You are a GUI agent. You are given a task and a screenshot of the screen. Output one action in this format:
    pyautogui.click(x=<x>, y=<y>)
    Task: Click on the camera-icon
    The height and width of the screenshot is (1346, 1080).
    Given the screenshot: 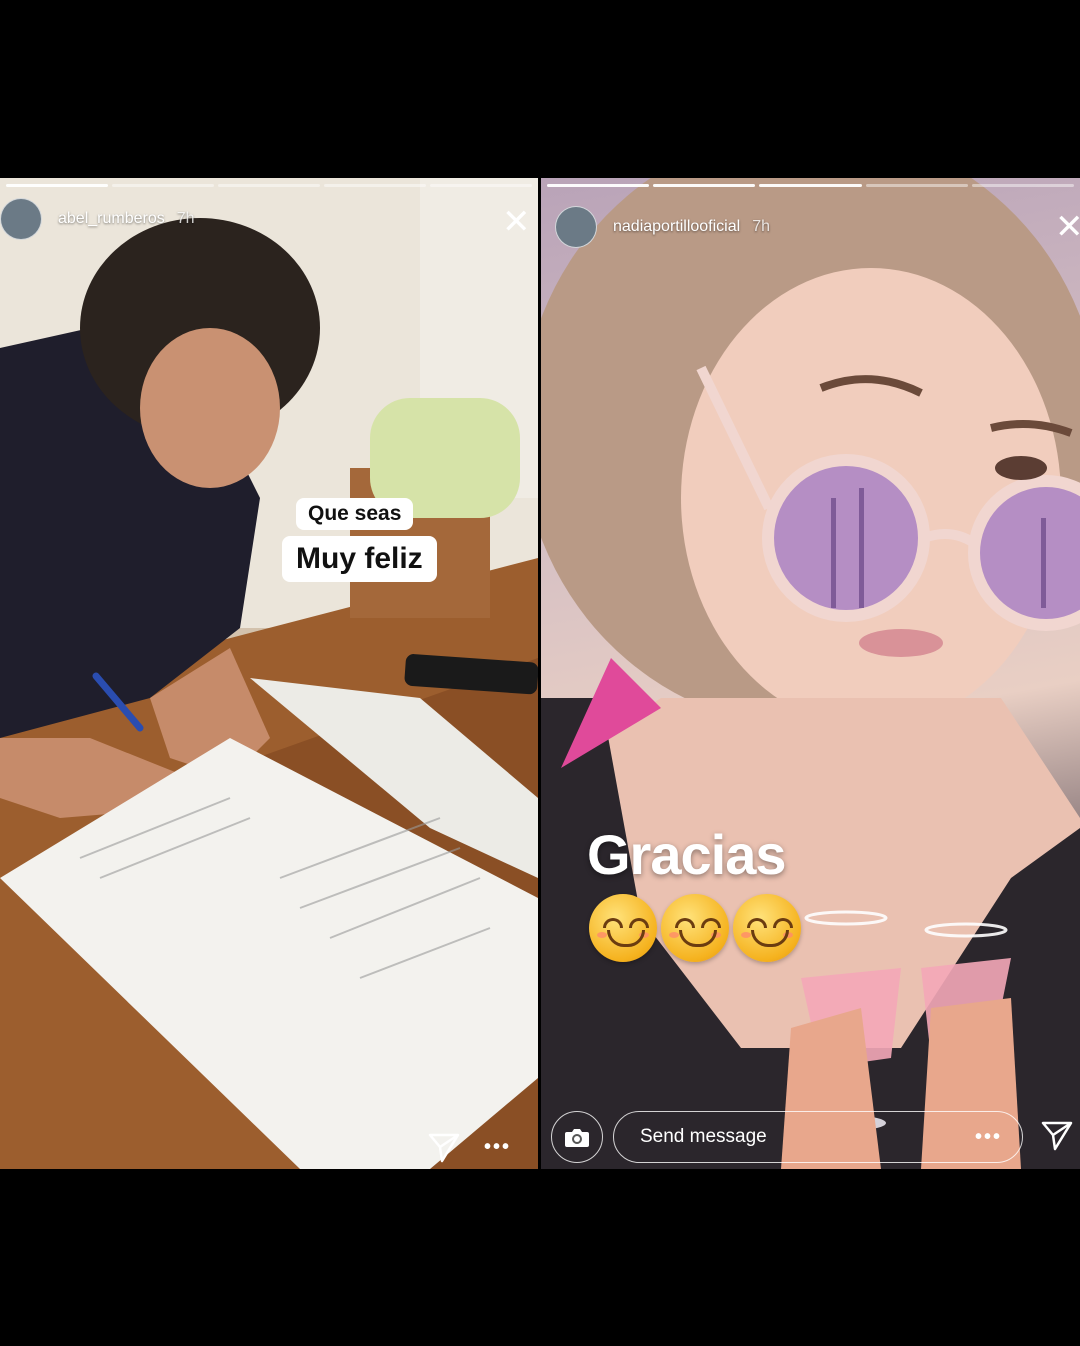 What is the action you would take?
    pyautogui.click(x=577, y=1138)
    